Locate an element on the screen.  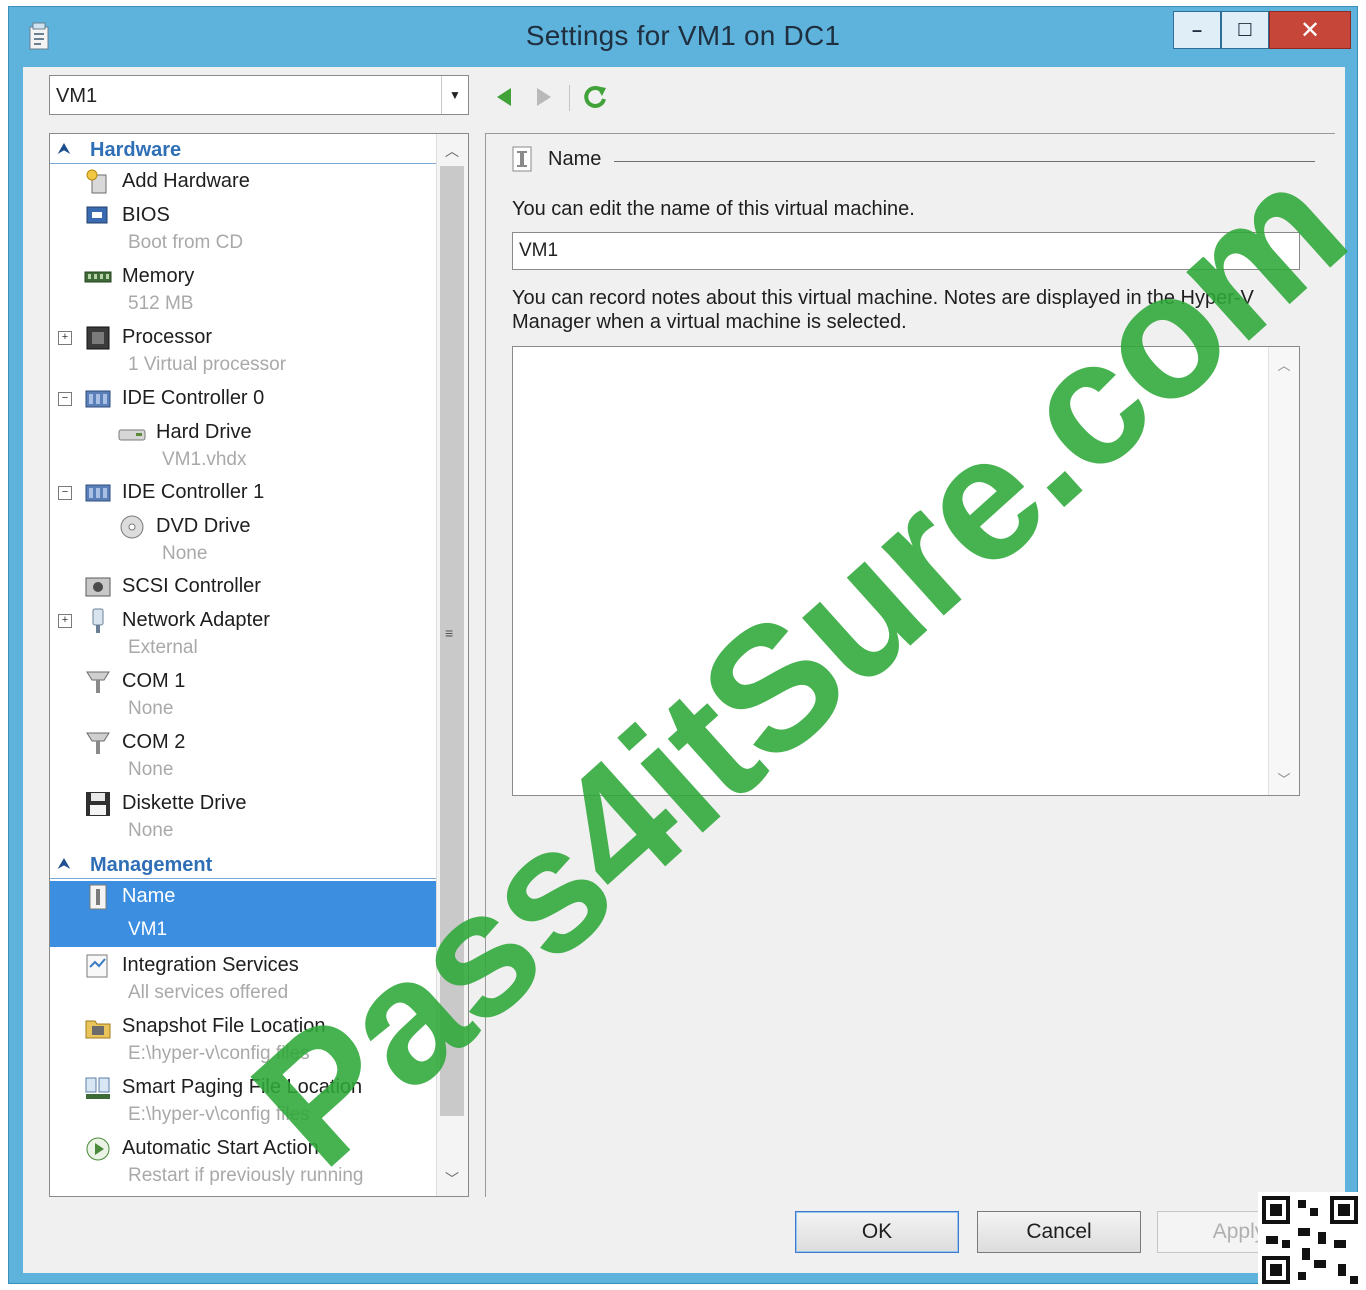
tree-item-name: Name VM1 is located at coordinates (243, 914).